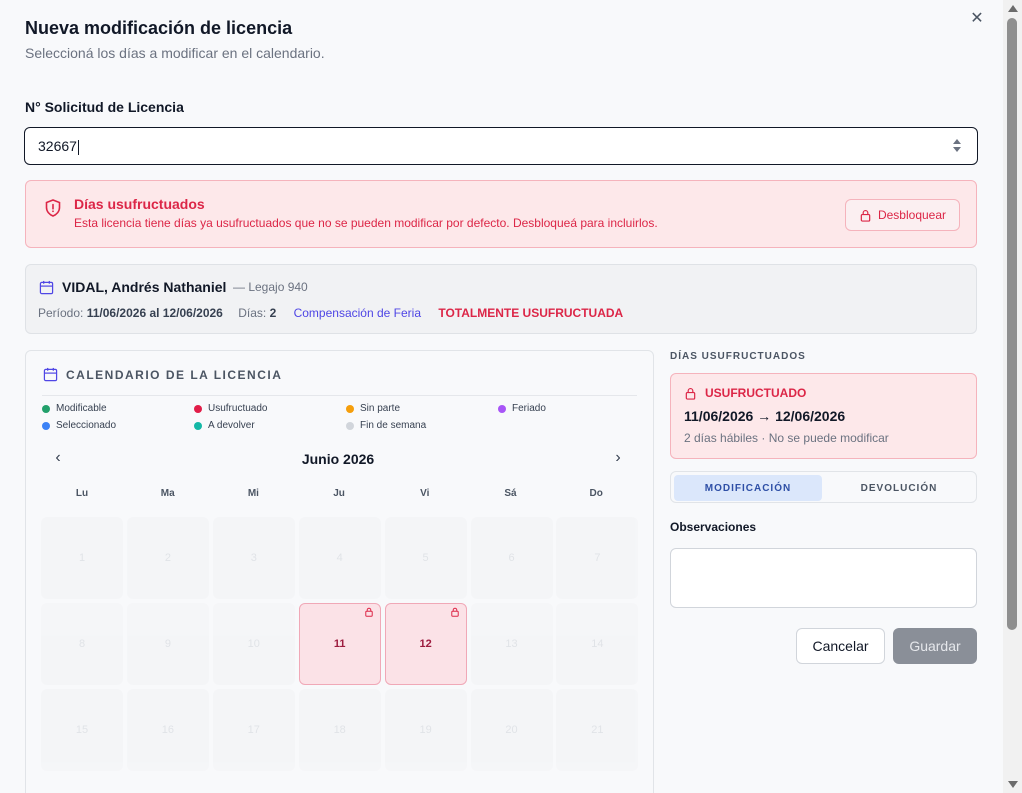 This screenshot has width=1022, height=793. What do you see at coordinates (1013, 784) in the screenshot?
I see `scroll-down-icon` at bounding box center [1013, 784].